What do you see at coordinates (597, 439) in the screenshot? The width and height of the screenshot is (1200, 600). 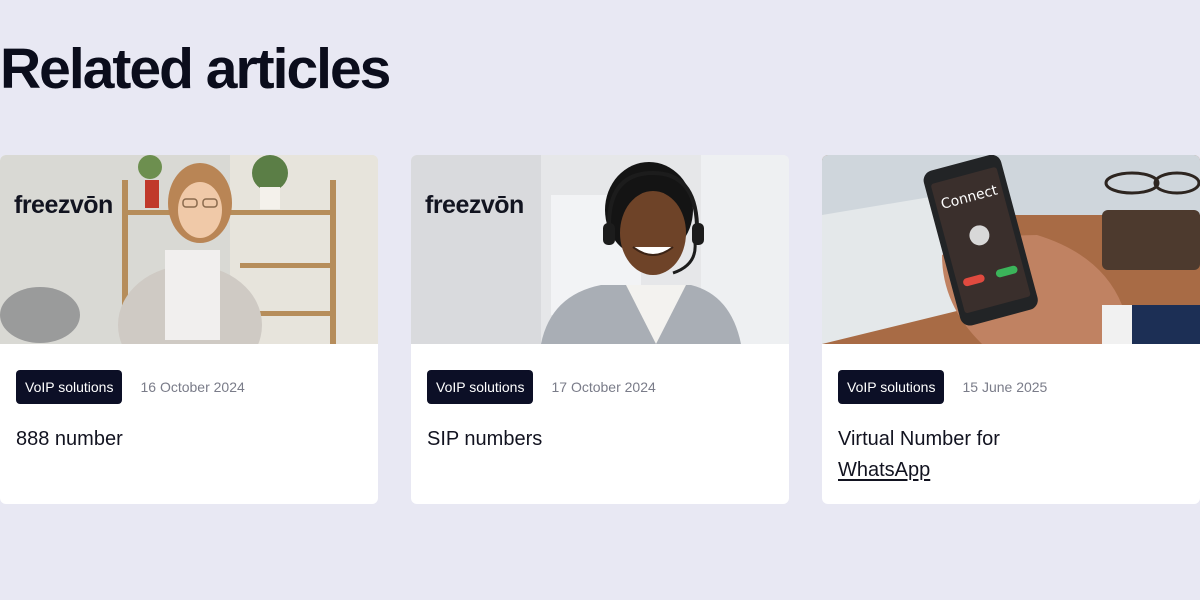 I see `article-title: SIP numbers` at bounding box center [597, 439].